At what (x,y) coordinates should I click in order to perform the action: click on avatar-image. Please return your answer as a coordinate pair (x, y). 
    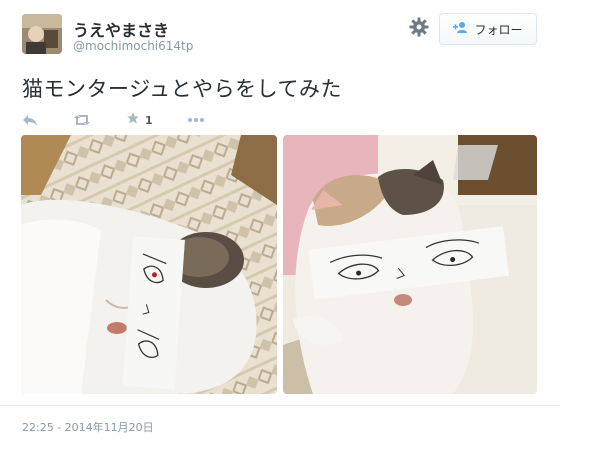
    Looking at the image, I should click on (42, 34).